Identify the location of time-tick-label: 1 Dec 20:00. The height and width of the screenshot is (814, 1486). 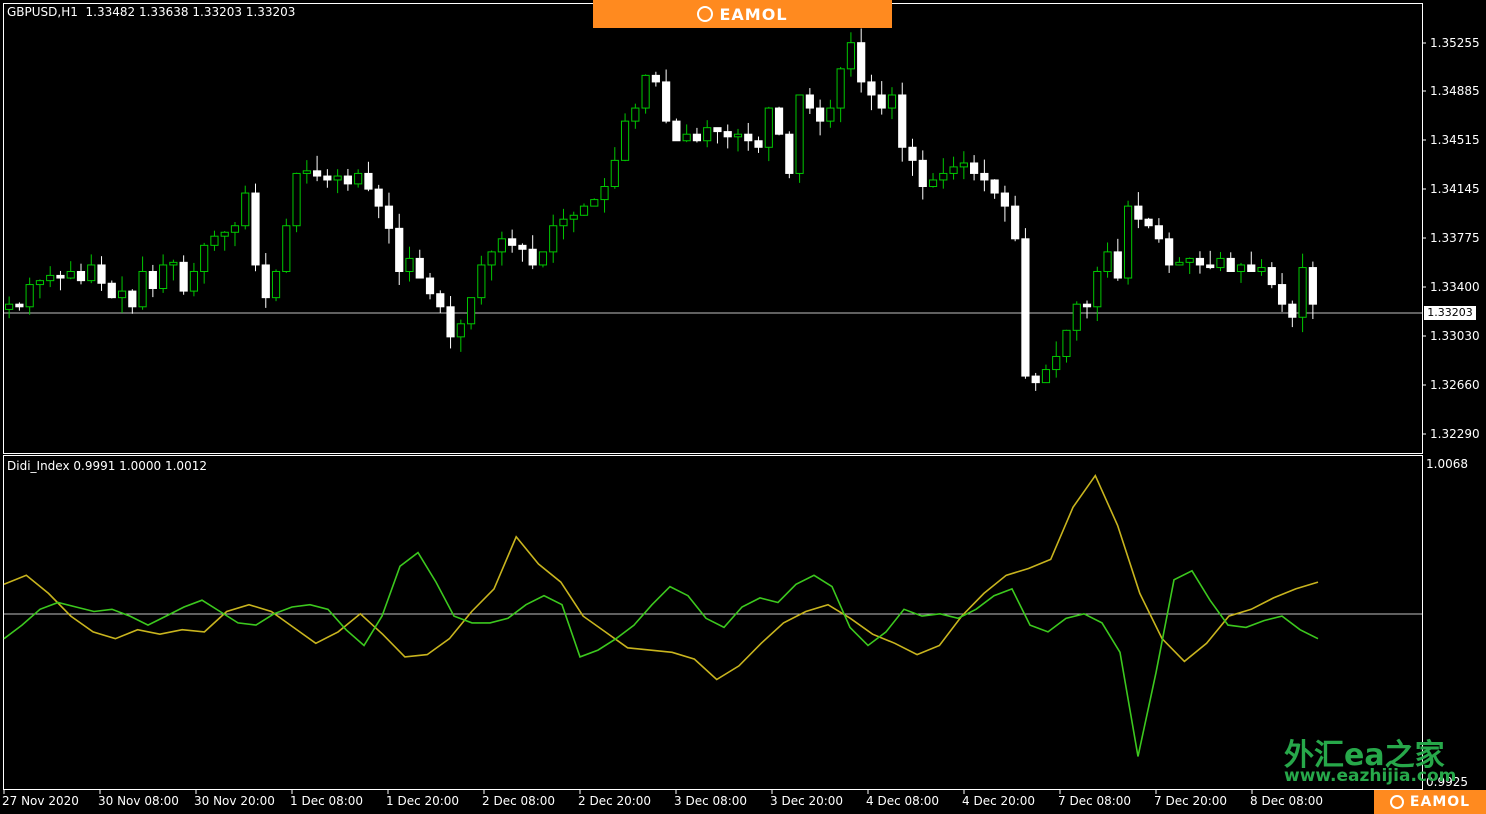
(423, 801).